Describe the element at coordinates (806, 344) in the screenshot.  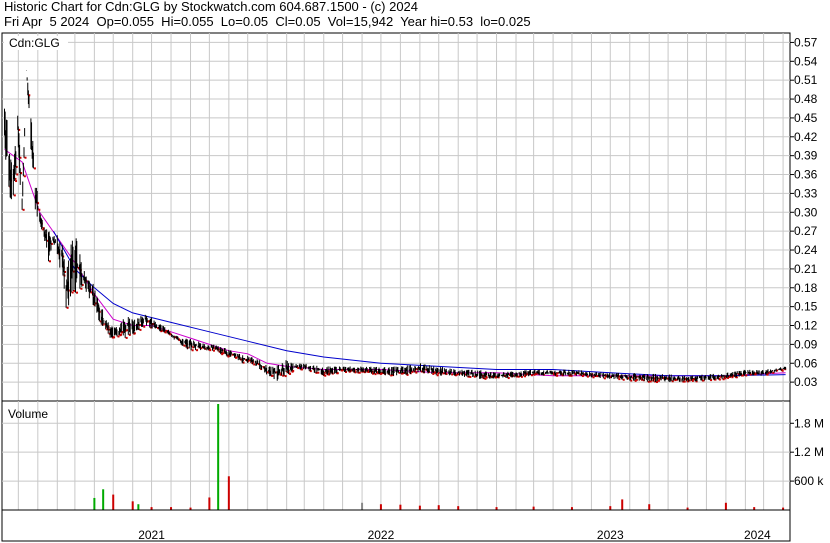
I see `price-tick-label: 0.09` at that location.